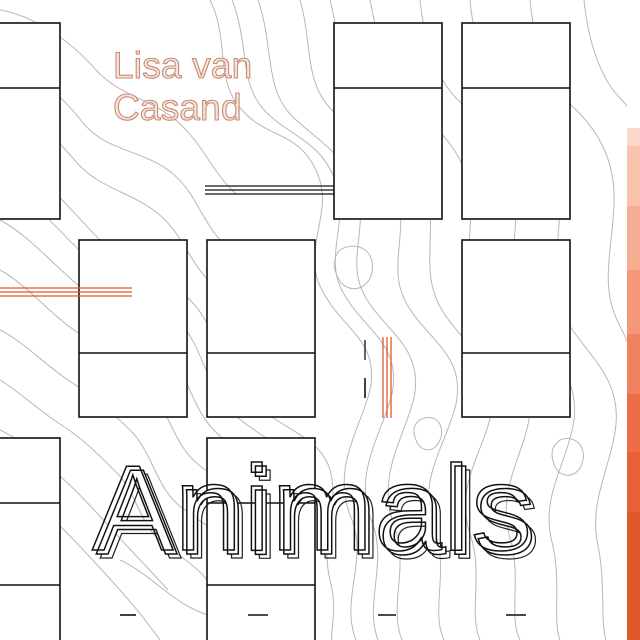  I want to click on stripe-black-horizontal, so click(269, 190).